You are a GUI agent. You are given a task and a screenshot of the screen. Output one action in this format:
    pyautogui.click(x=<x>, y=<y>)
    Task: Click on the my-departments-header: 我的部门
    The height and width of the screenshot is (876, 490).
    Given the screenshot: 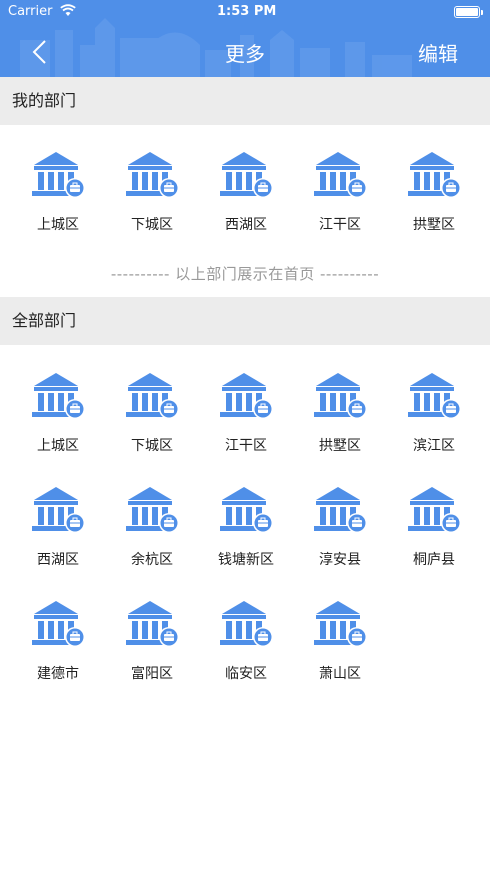 What is the action you would take?
    pyautogui.click(x=245, y=101)
    